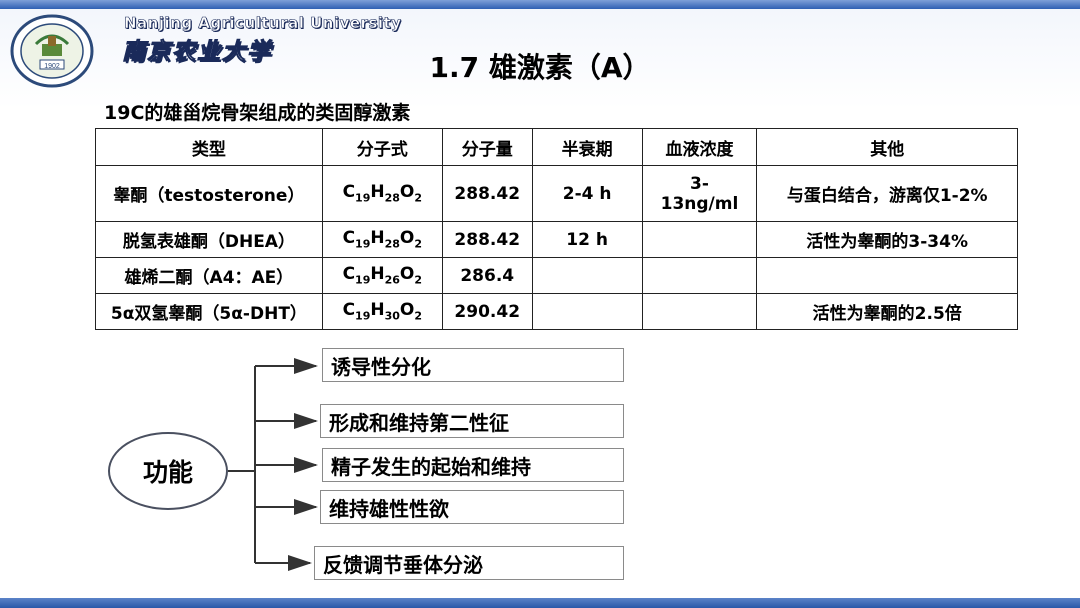 This screenshot has width=1080, height=608. Describe the element at coordinates (473, 465) in the screenshot. I see `function-item: 精子发生的起始和维持` at that location.